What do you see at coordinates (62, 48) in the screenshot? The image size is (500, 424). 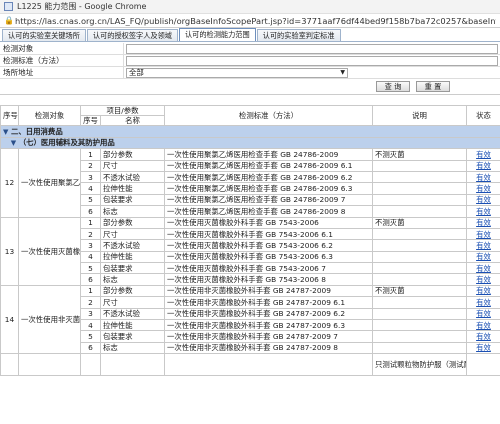 I see `object-label: 检测对象` at bounding box center [62, 48].